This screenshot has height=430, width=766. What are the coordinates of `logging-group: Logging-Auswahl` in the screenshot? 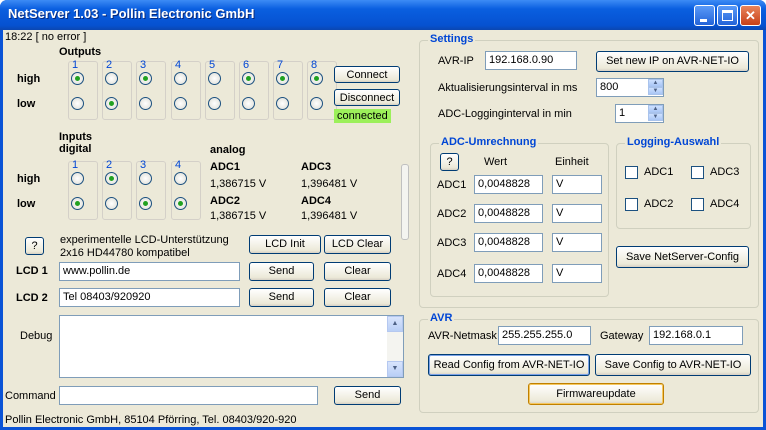 It's located at (683, 182).